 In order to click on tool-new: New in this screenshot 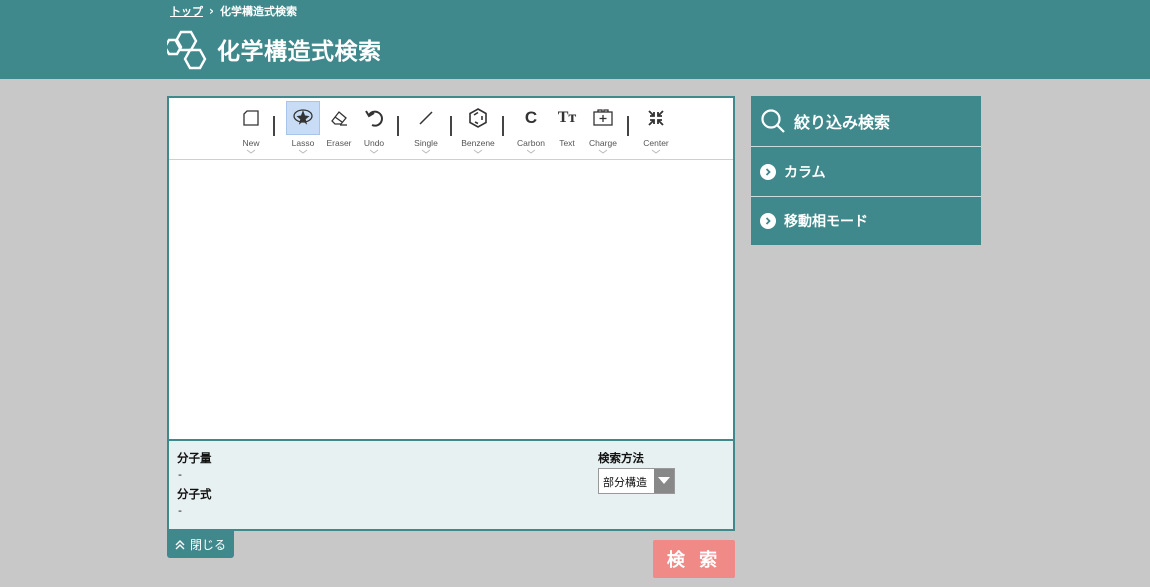, I will do `click(251, 129)`.